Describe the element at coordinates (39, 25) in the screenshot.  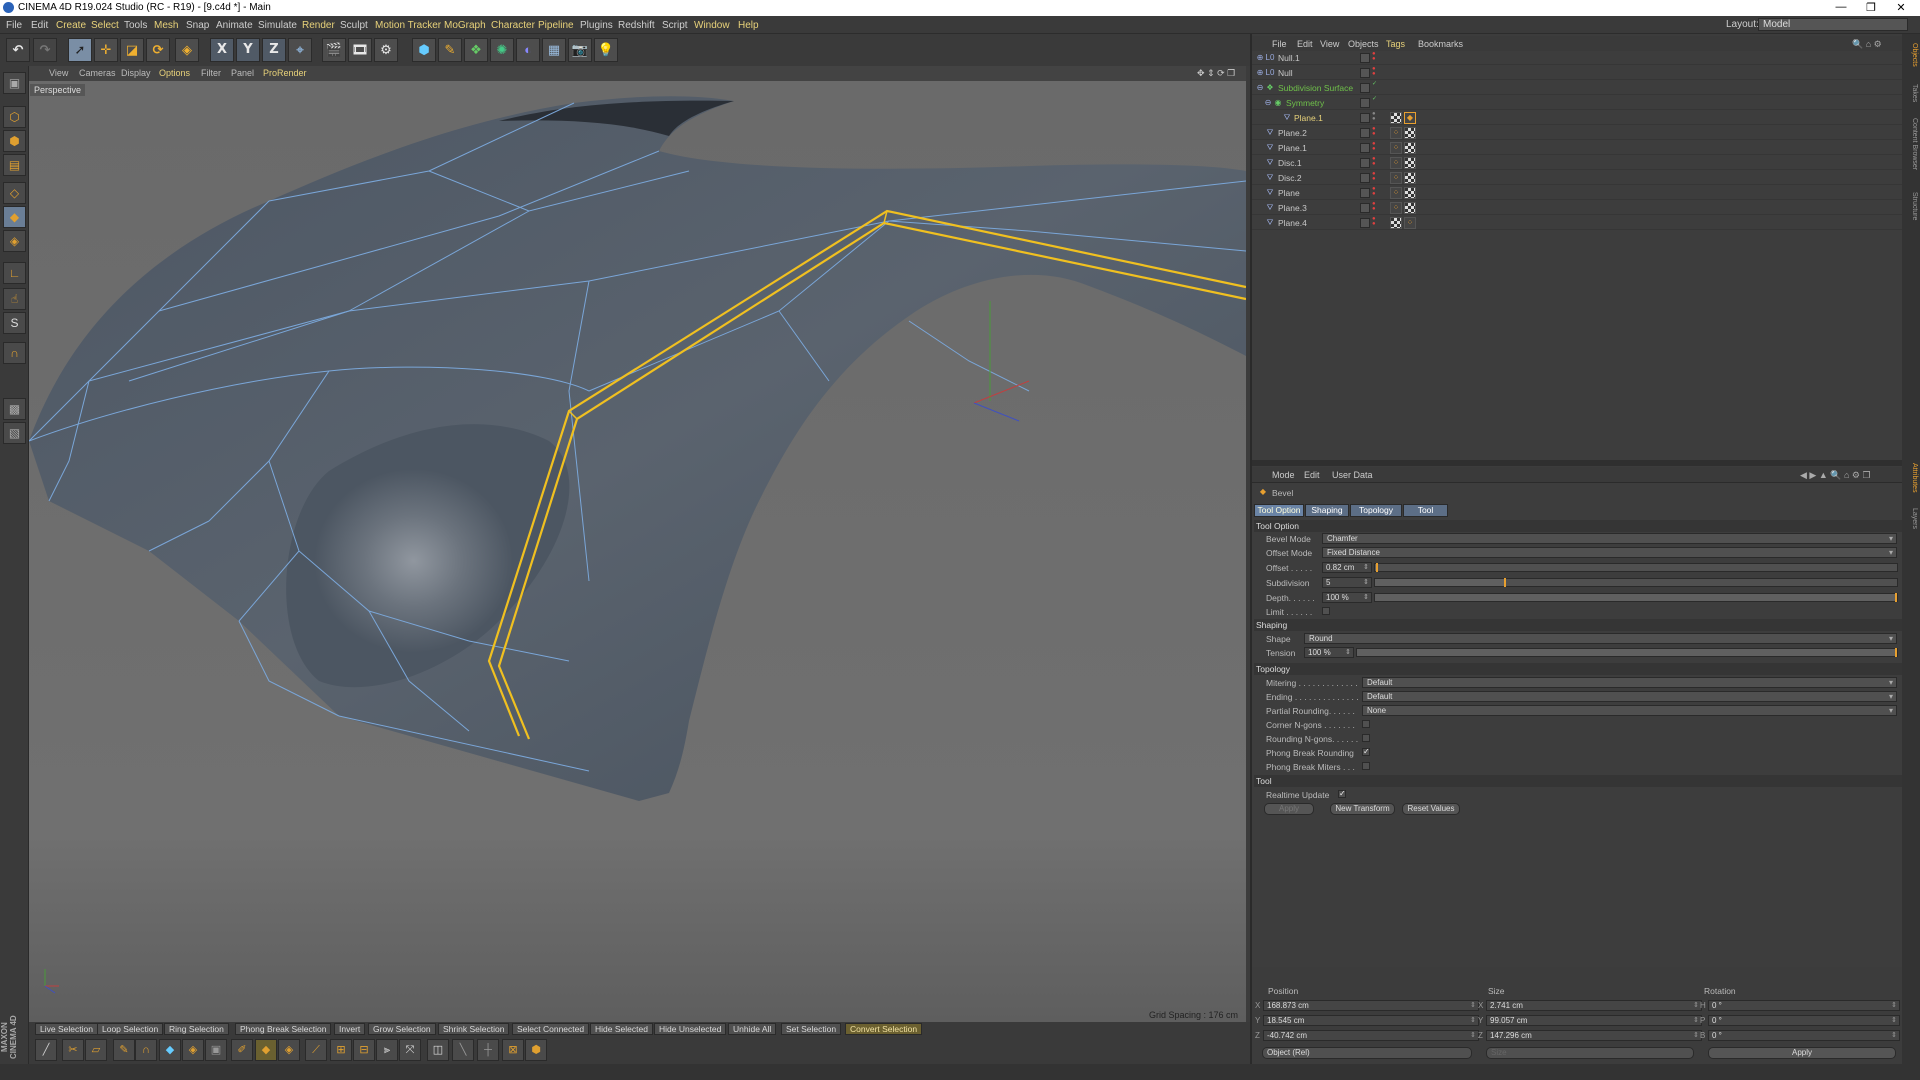
I see `menu-edit: Edit` at that location.